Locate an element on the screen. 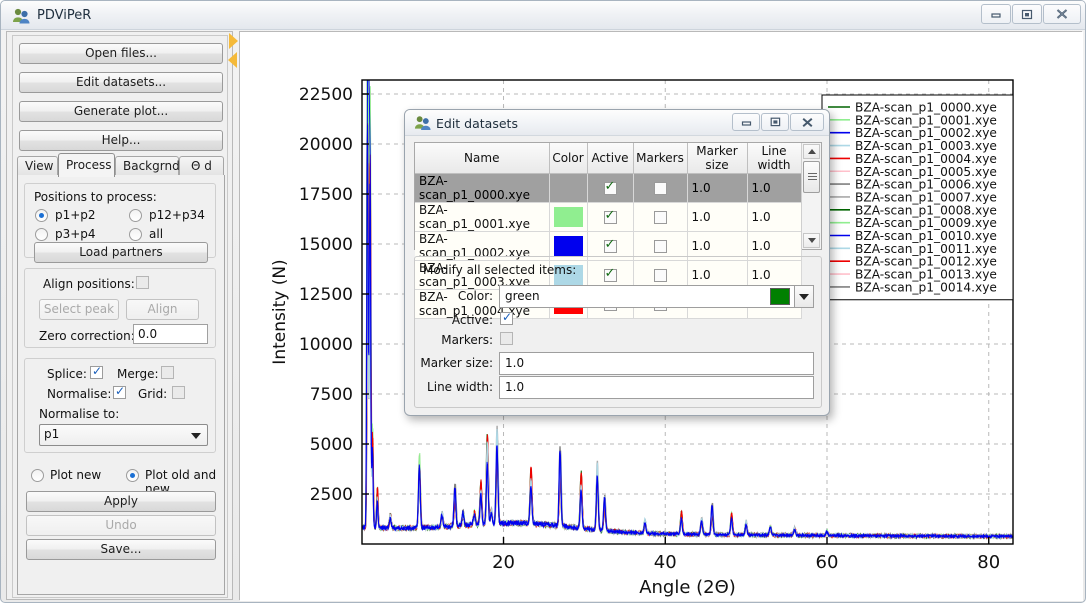  table-row: BZA-scan_p1_0000.xye 1.01.0 is located at coordinates (608, 188).